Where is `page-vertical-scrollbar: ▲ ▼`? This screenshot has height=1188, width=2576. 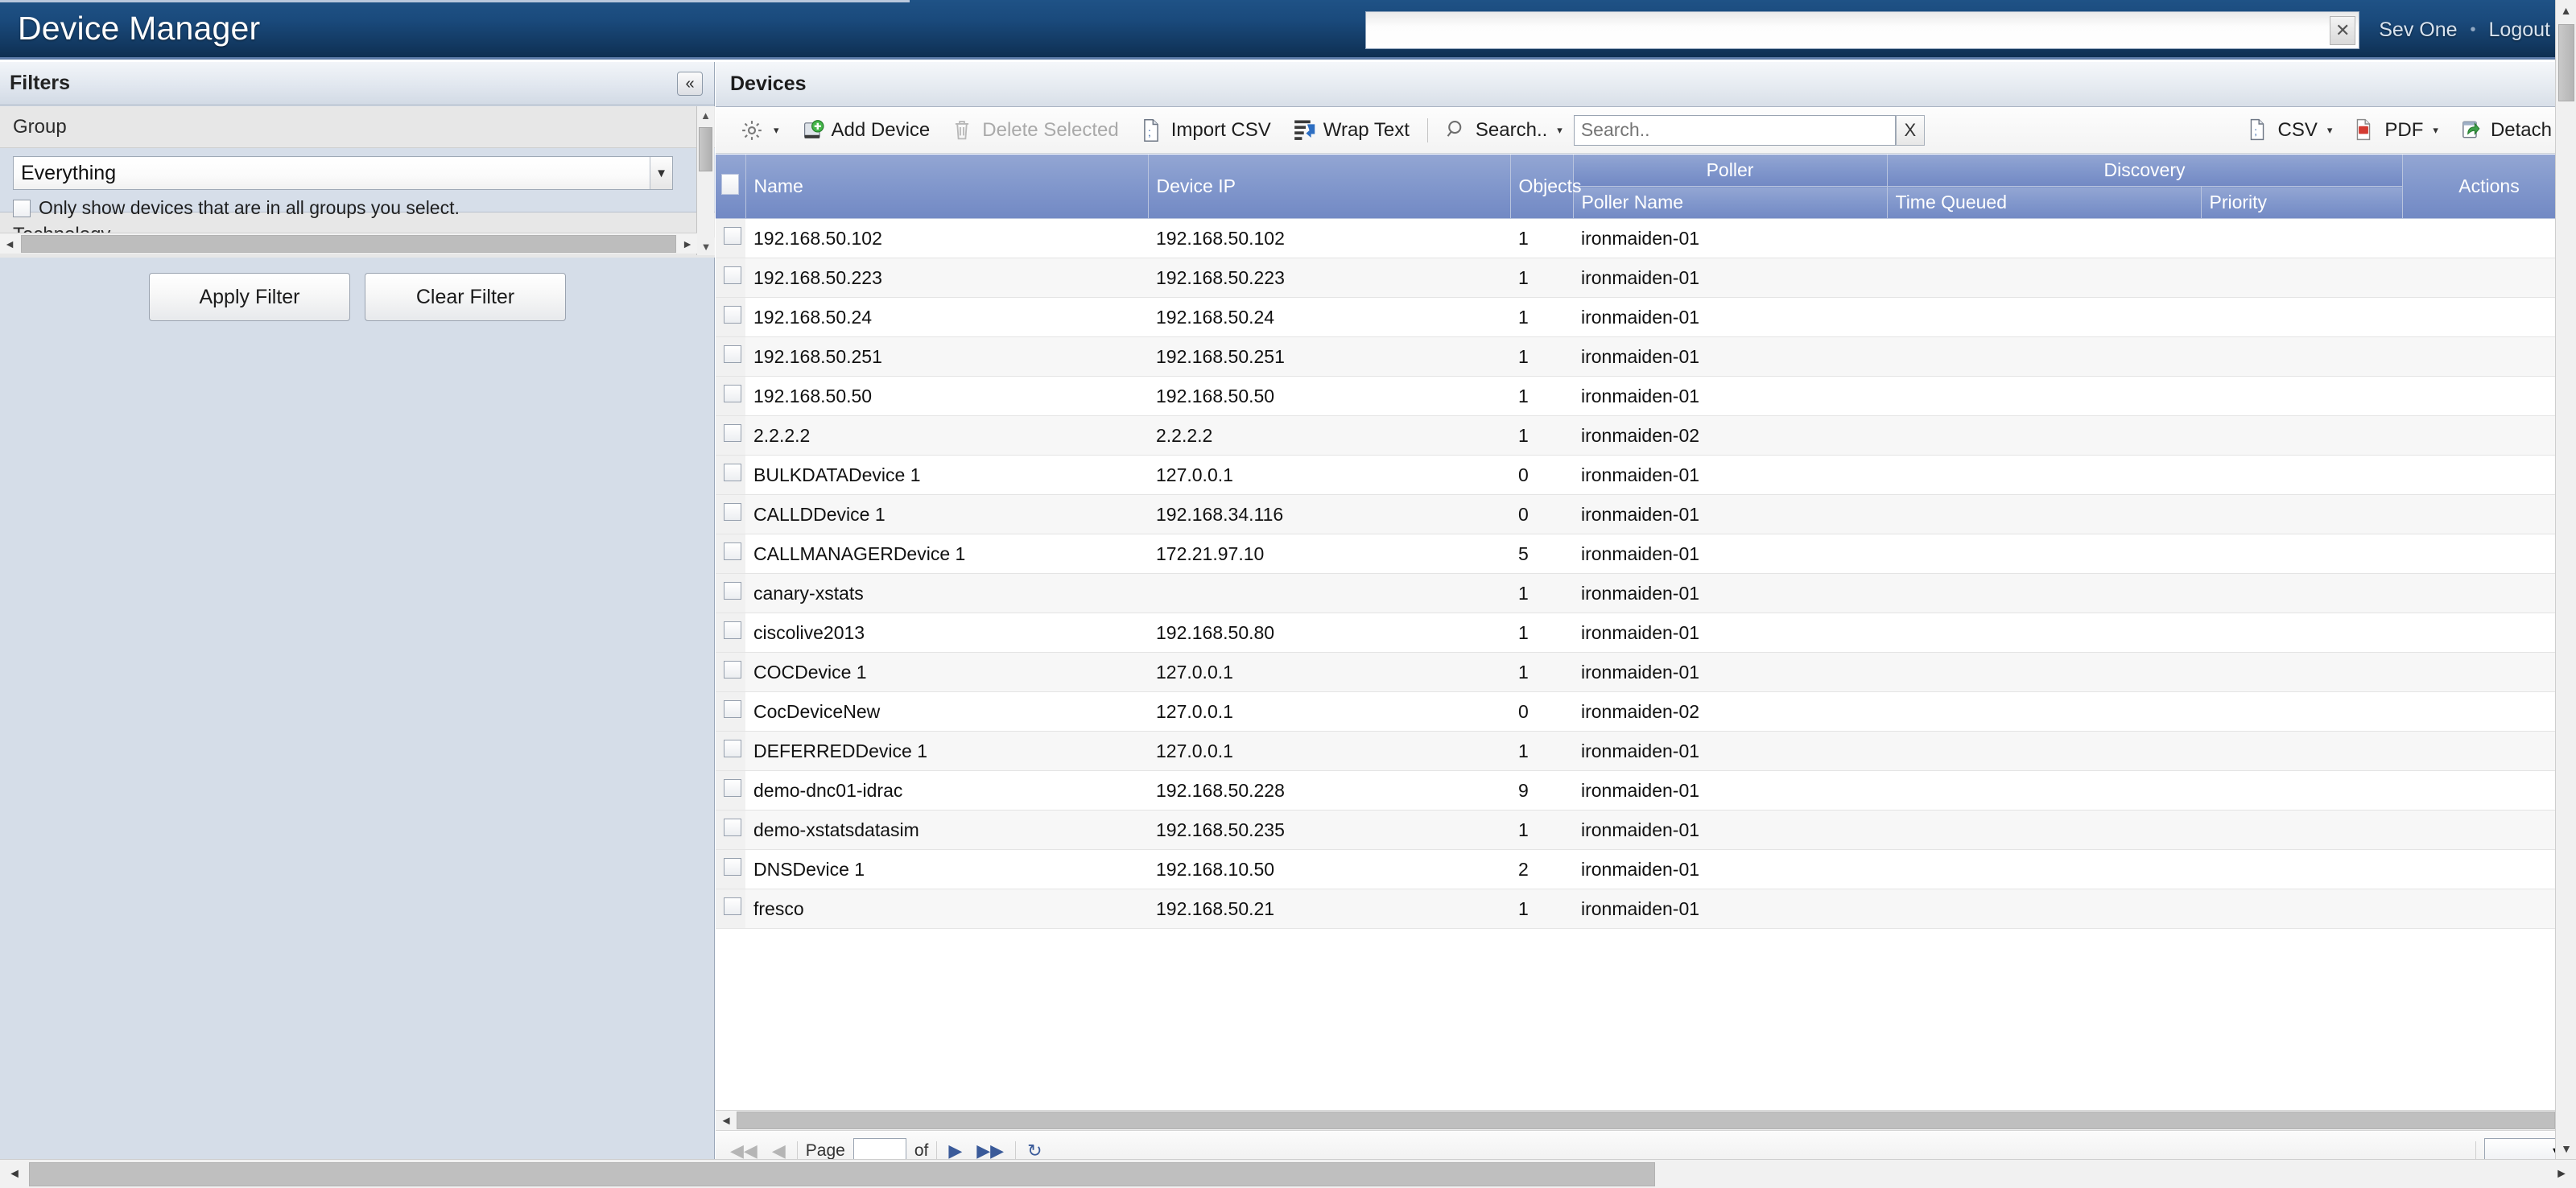 page-vertical-scrollbar: ▲ ▼ is located at coordinates (2565, 579).